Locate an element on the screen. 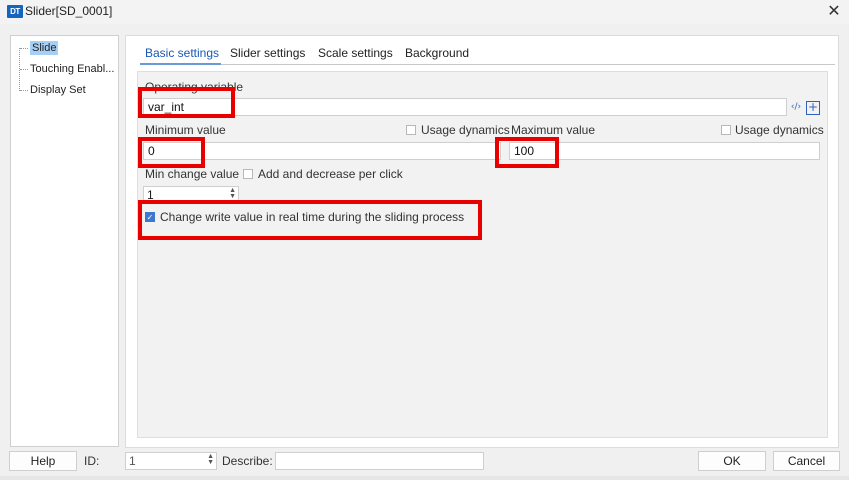  close-button: ✕ is located at coordinates (834, 12).